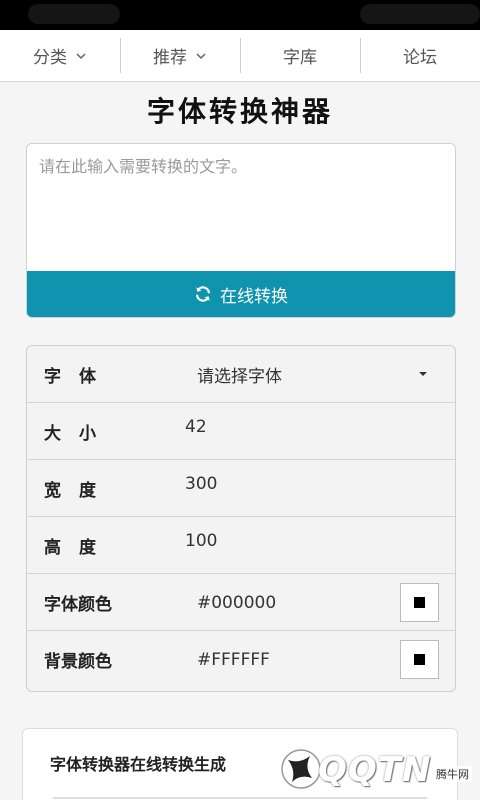 This screenshot has width=480, height=800. I want to click on nav-item-label: 分类, so click(50, 58).